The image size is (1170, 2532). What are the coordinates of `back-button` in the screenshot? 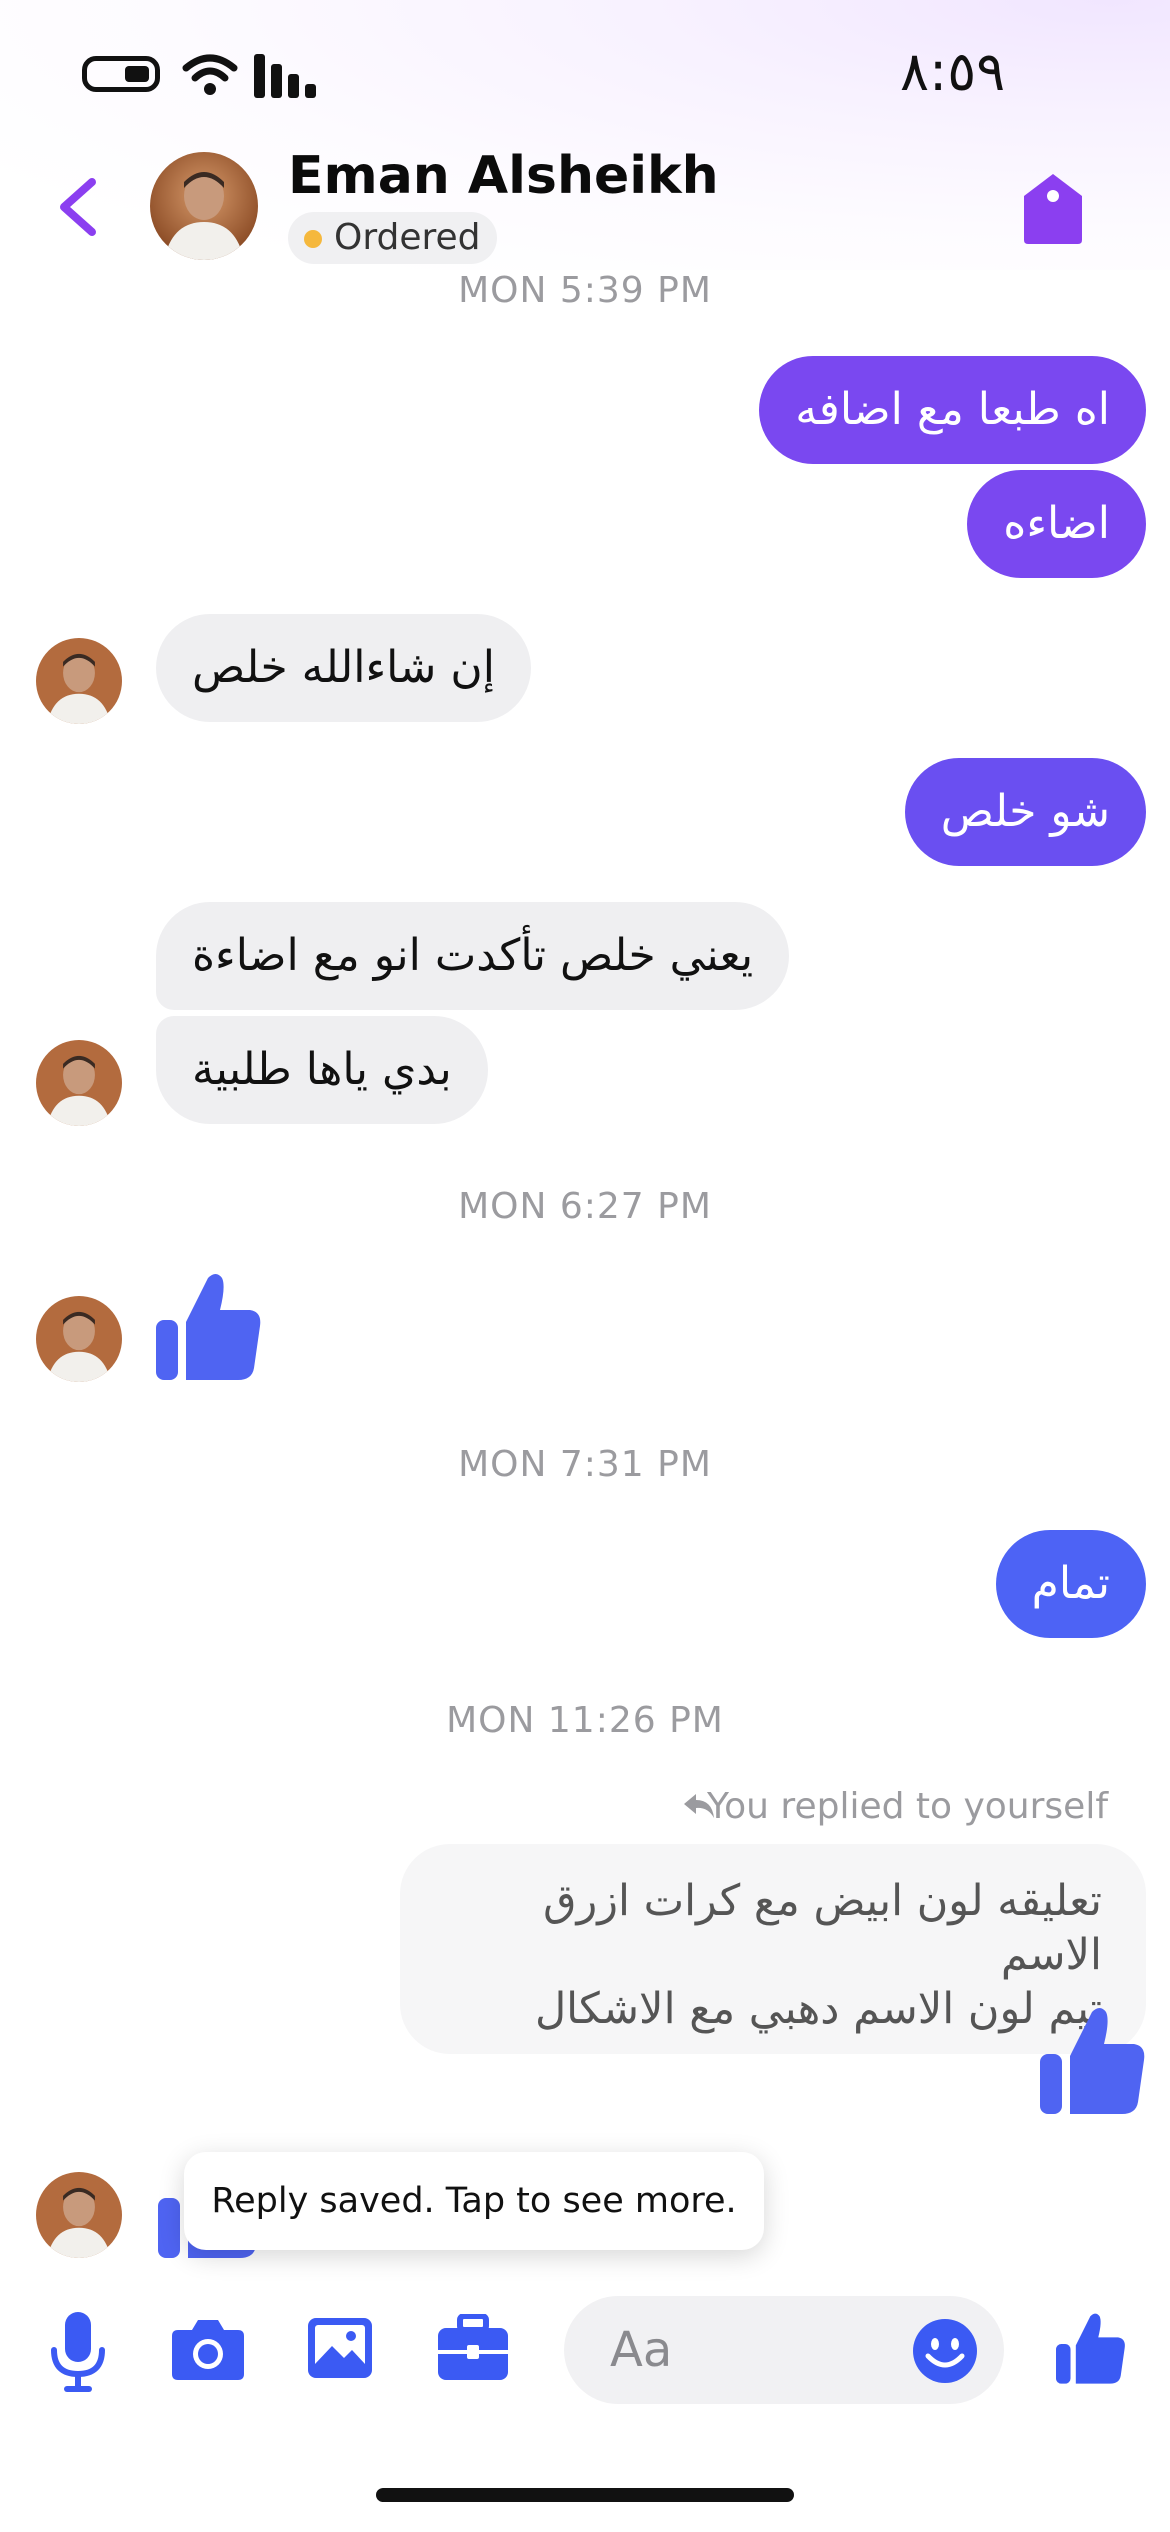 It's located at (81, 207).